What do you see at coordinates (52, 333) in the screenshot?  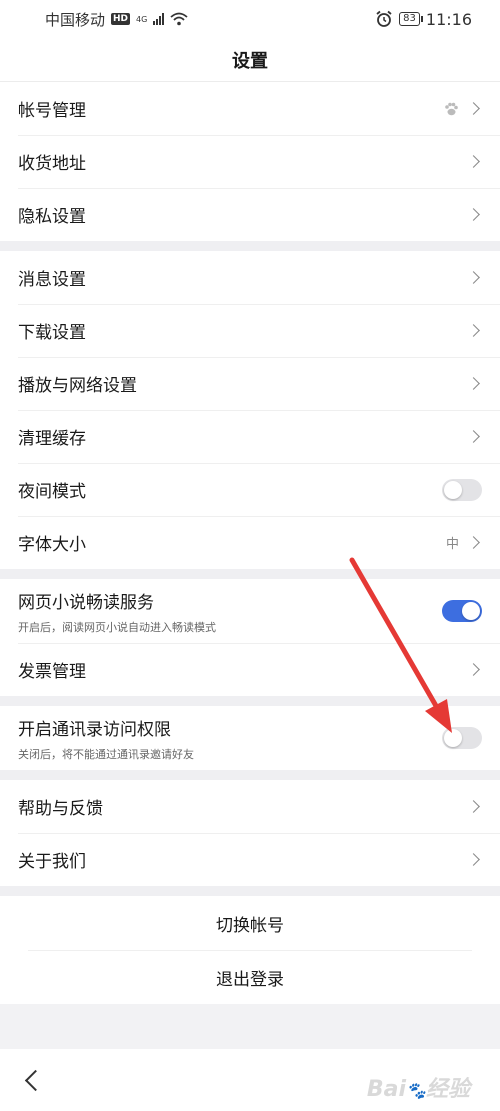 I see `download-settings-label: 下载设置` at bounding box center [52, 333].